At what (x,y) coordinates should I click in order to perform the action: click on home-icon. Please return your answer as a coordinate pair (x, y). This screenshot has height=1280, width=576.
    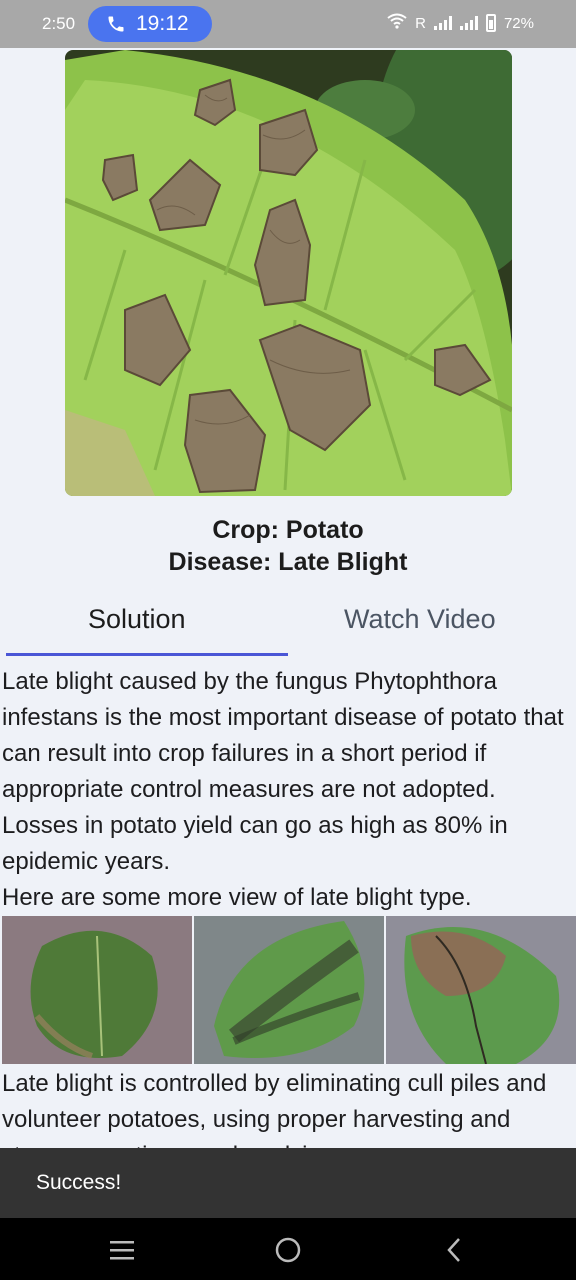
    Looking at the image, I should click on (288, 1250).